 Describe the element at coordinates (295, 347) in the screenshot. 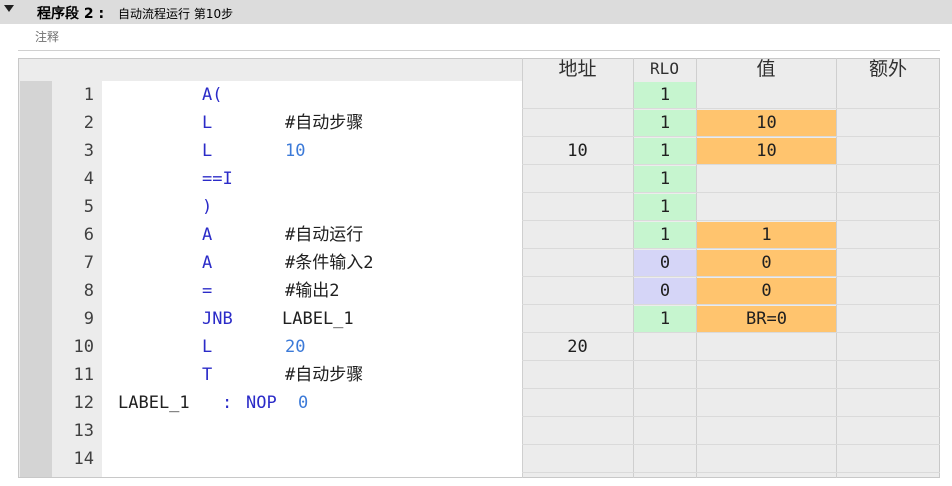

I see `operand: 20` at that location.